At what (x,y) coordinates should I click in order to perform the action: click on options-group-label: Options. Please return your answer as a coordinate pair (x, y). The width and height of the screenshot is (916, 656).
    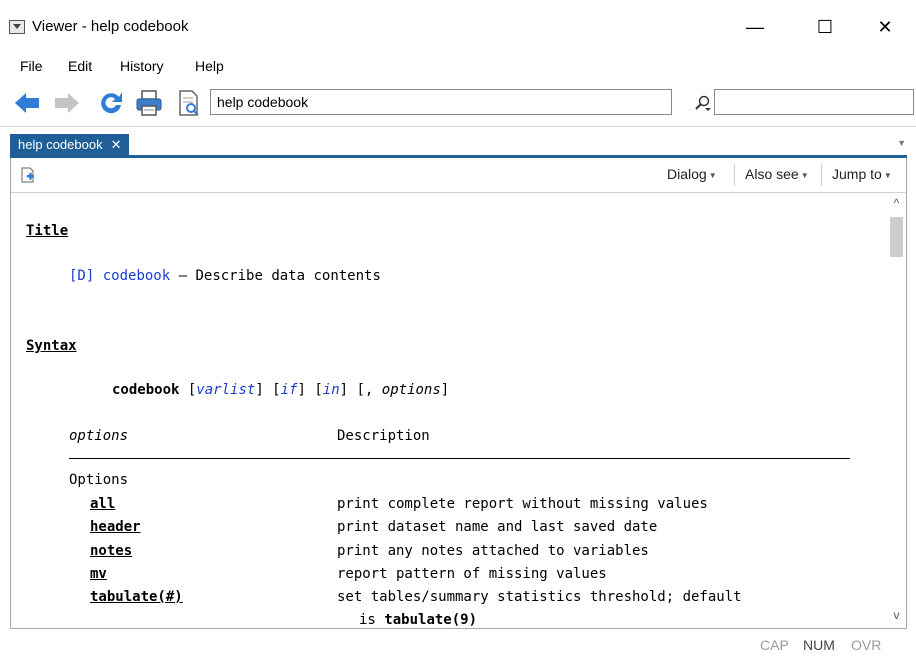
    Looking at the image, I should click on (99, 480).